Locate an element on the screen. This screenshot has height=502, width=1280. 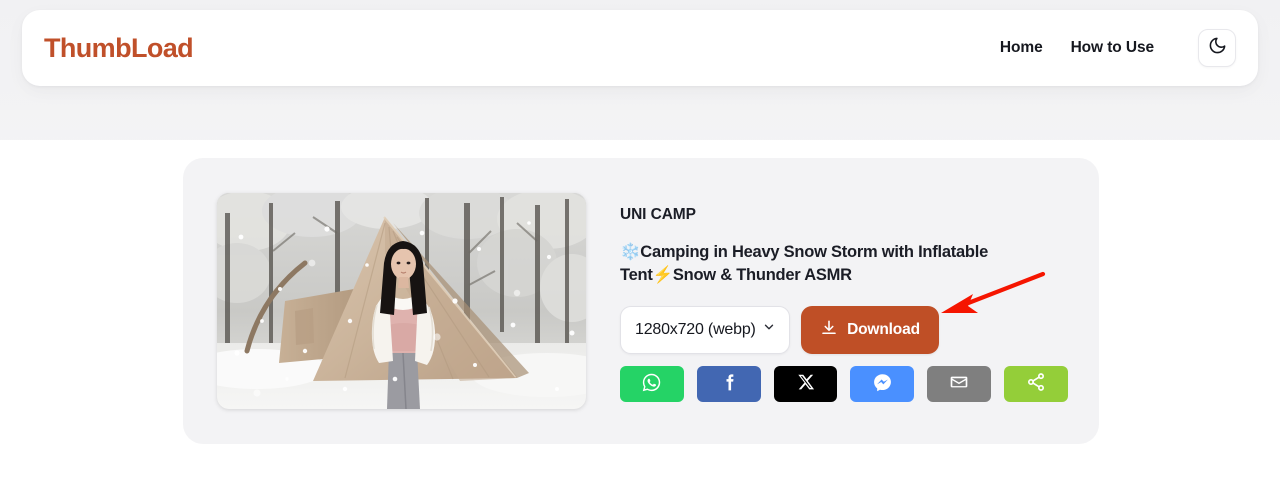
theme-toggle-button is located at coordinates (1217, 48).